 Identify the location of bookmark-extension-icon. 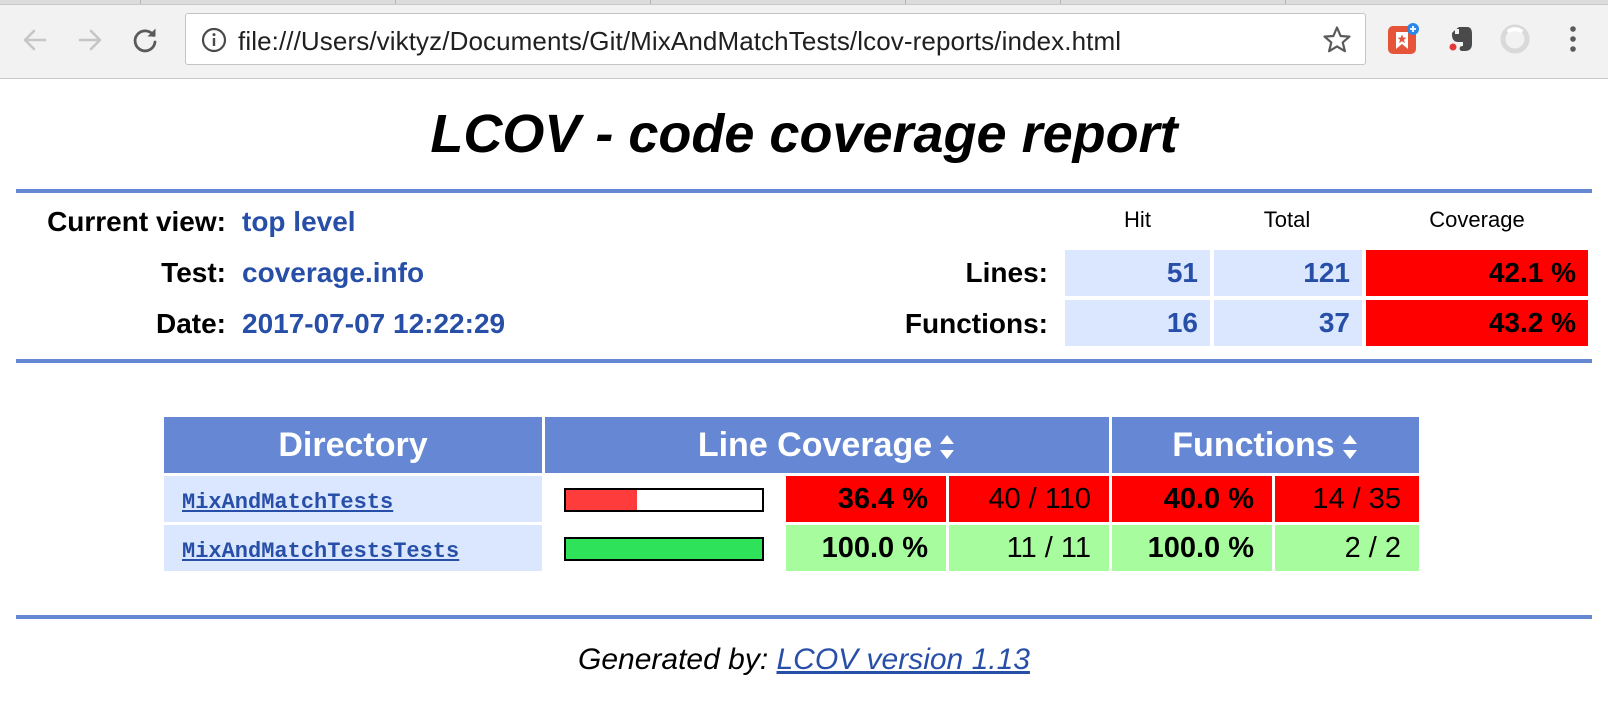
(1403, 38).